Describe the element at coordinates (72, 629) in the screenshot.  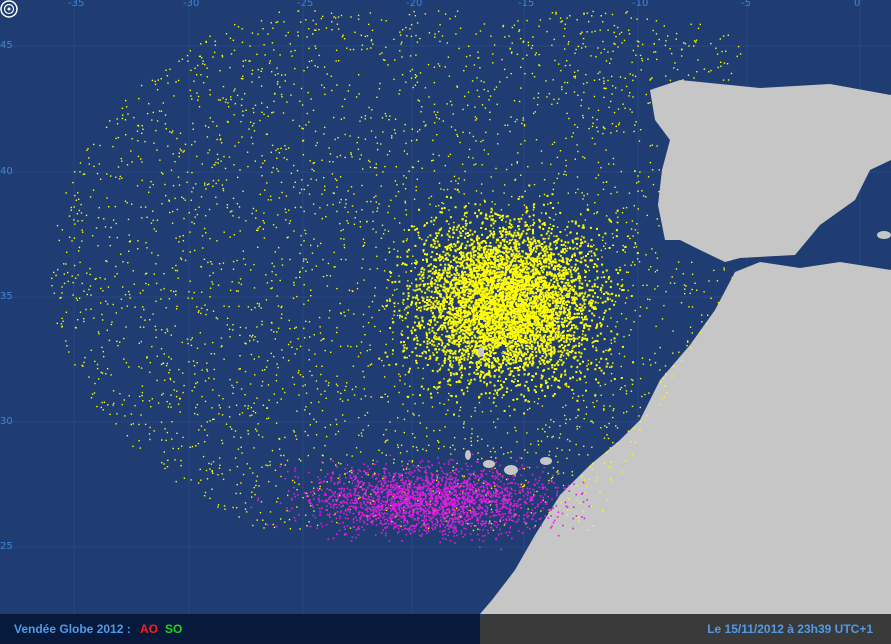
I see `race-title: Vendée Globe 2012 :` at that location.